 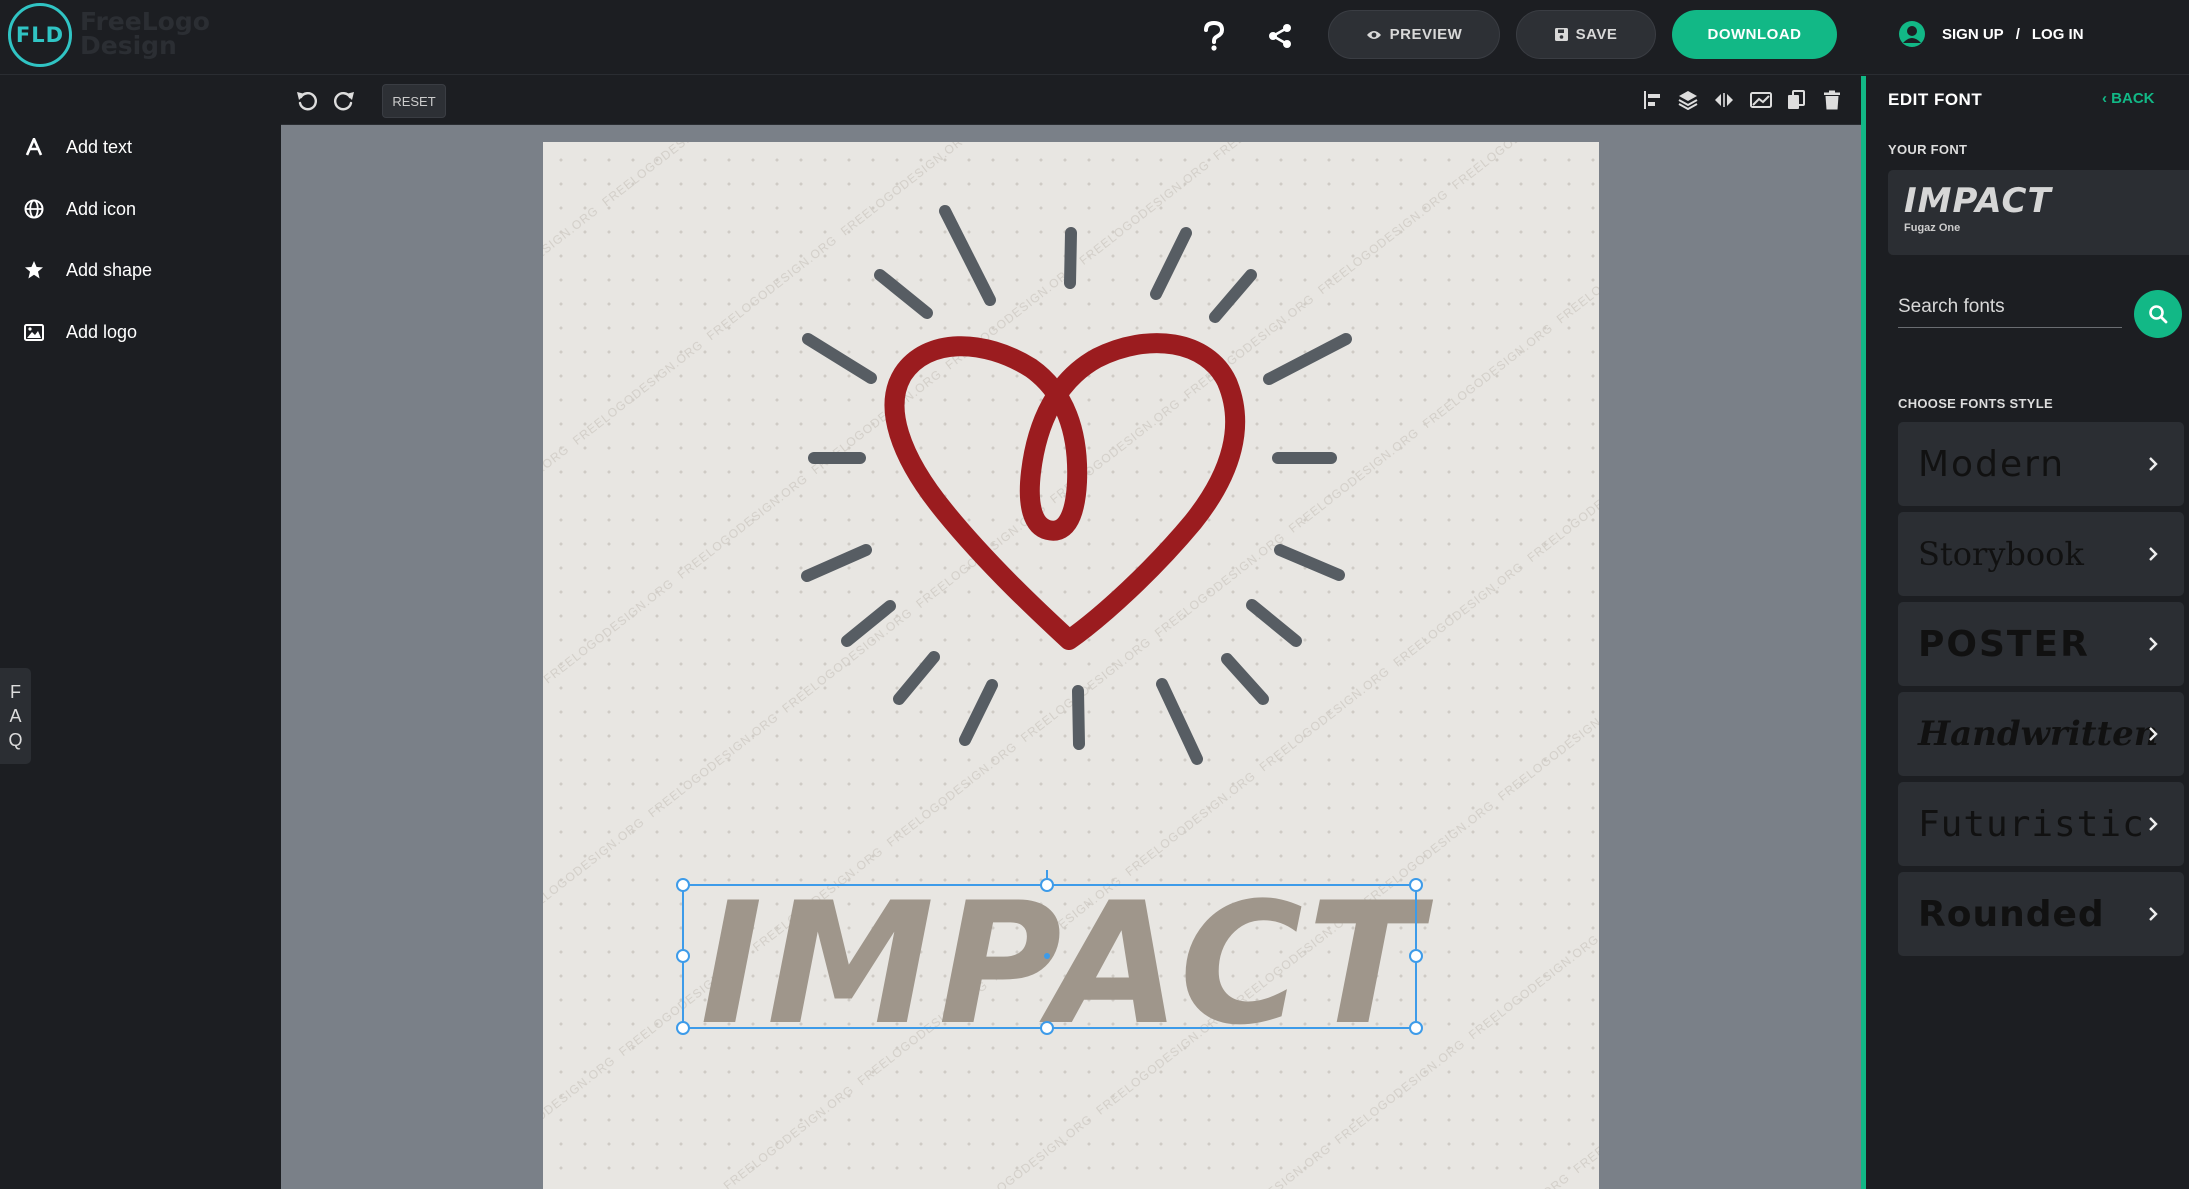 I want to click on layers-button, so click(x=1688, y=100).